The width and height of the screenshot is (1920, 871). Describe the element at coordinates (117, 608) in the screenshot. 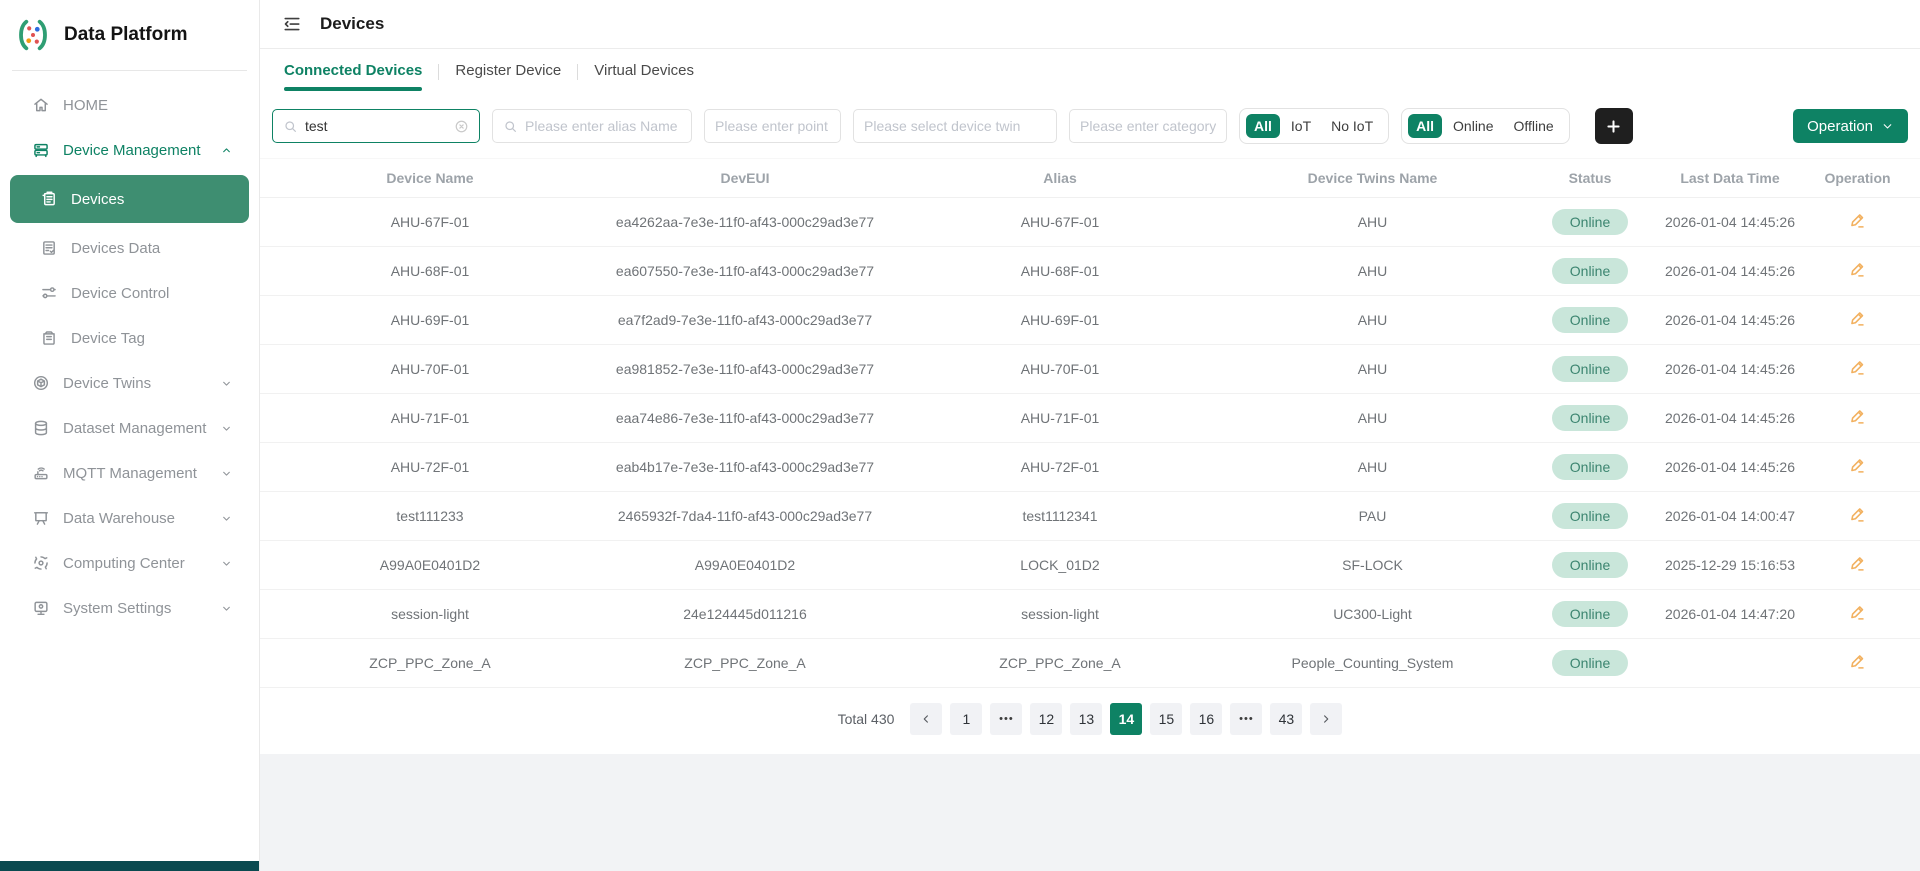

I see `sidebar-item-label: System Settings` at that location.